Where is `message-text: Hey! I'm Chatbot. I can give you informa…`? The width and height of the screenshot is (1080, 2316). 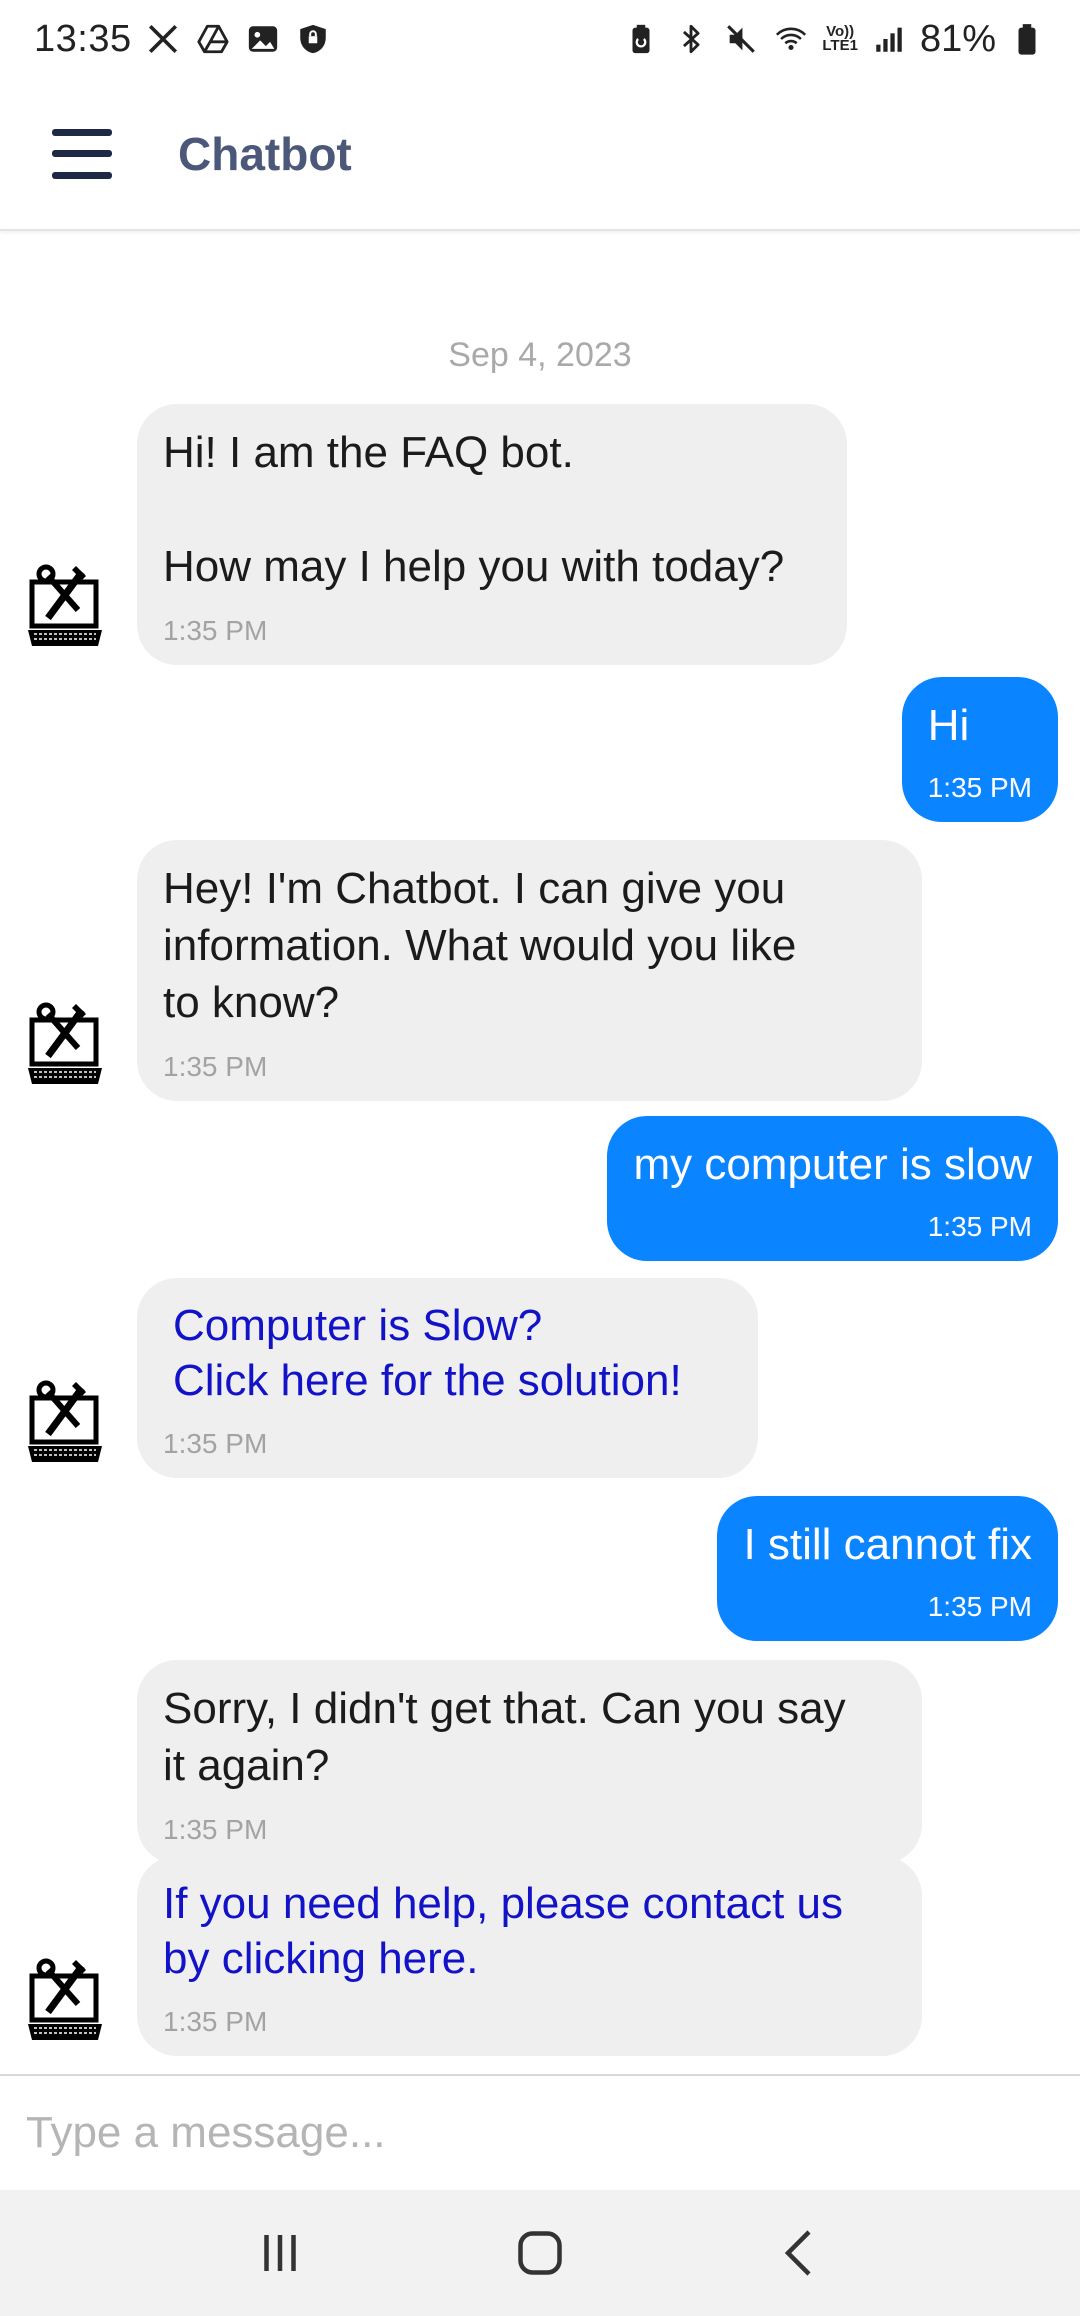
message-text: Hey! I'm Chatbot. I can give you informa… is located at coordinates (480, 945).